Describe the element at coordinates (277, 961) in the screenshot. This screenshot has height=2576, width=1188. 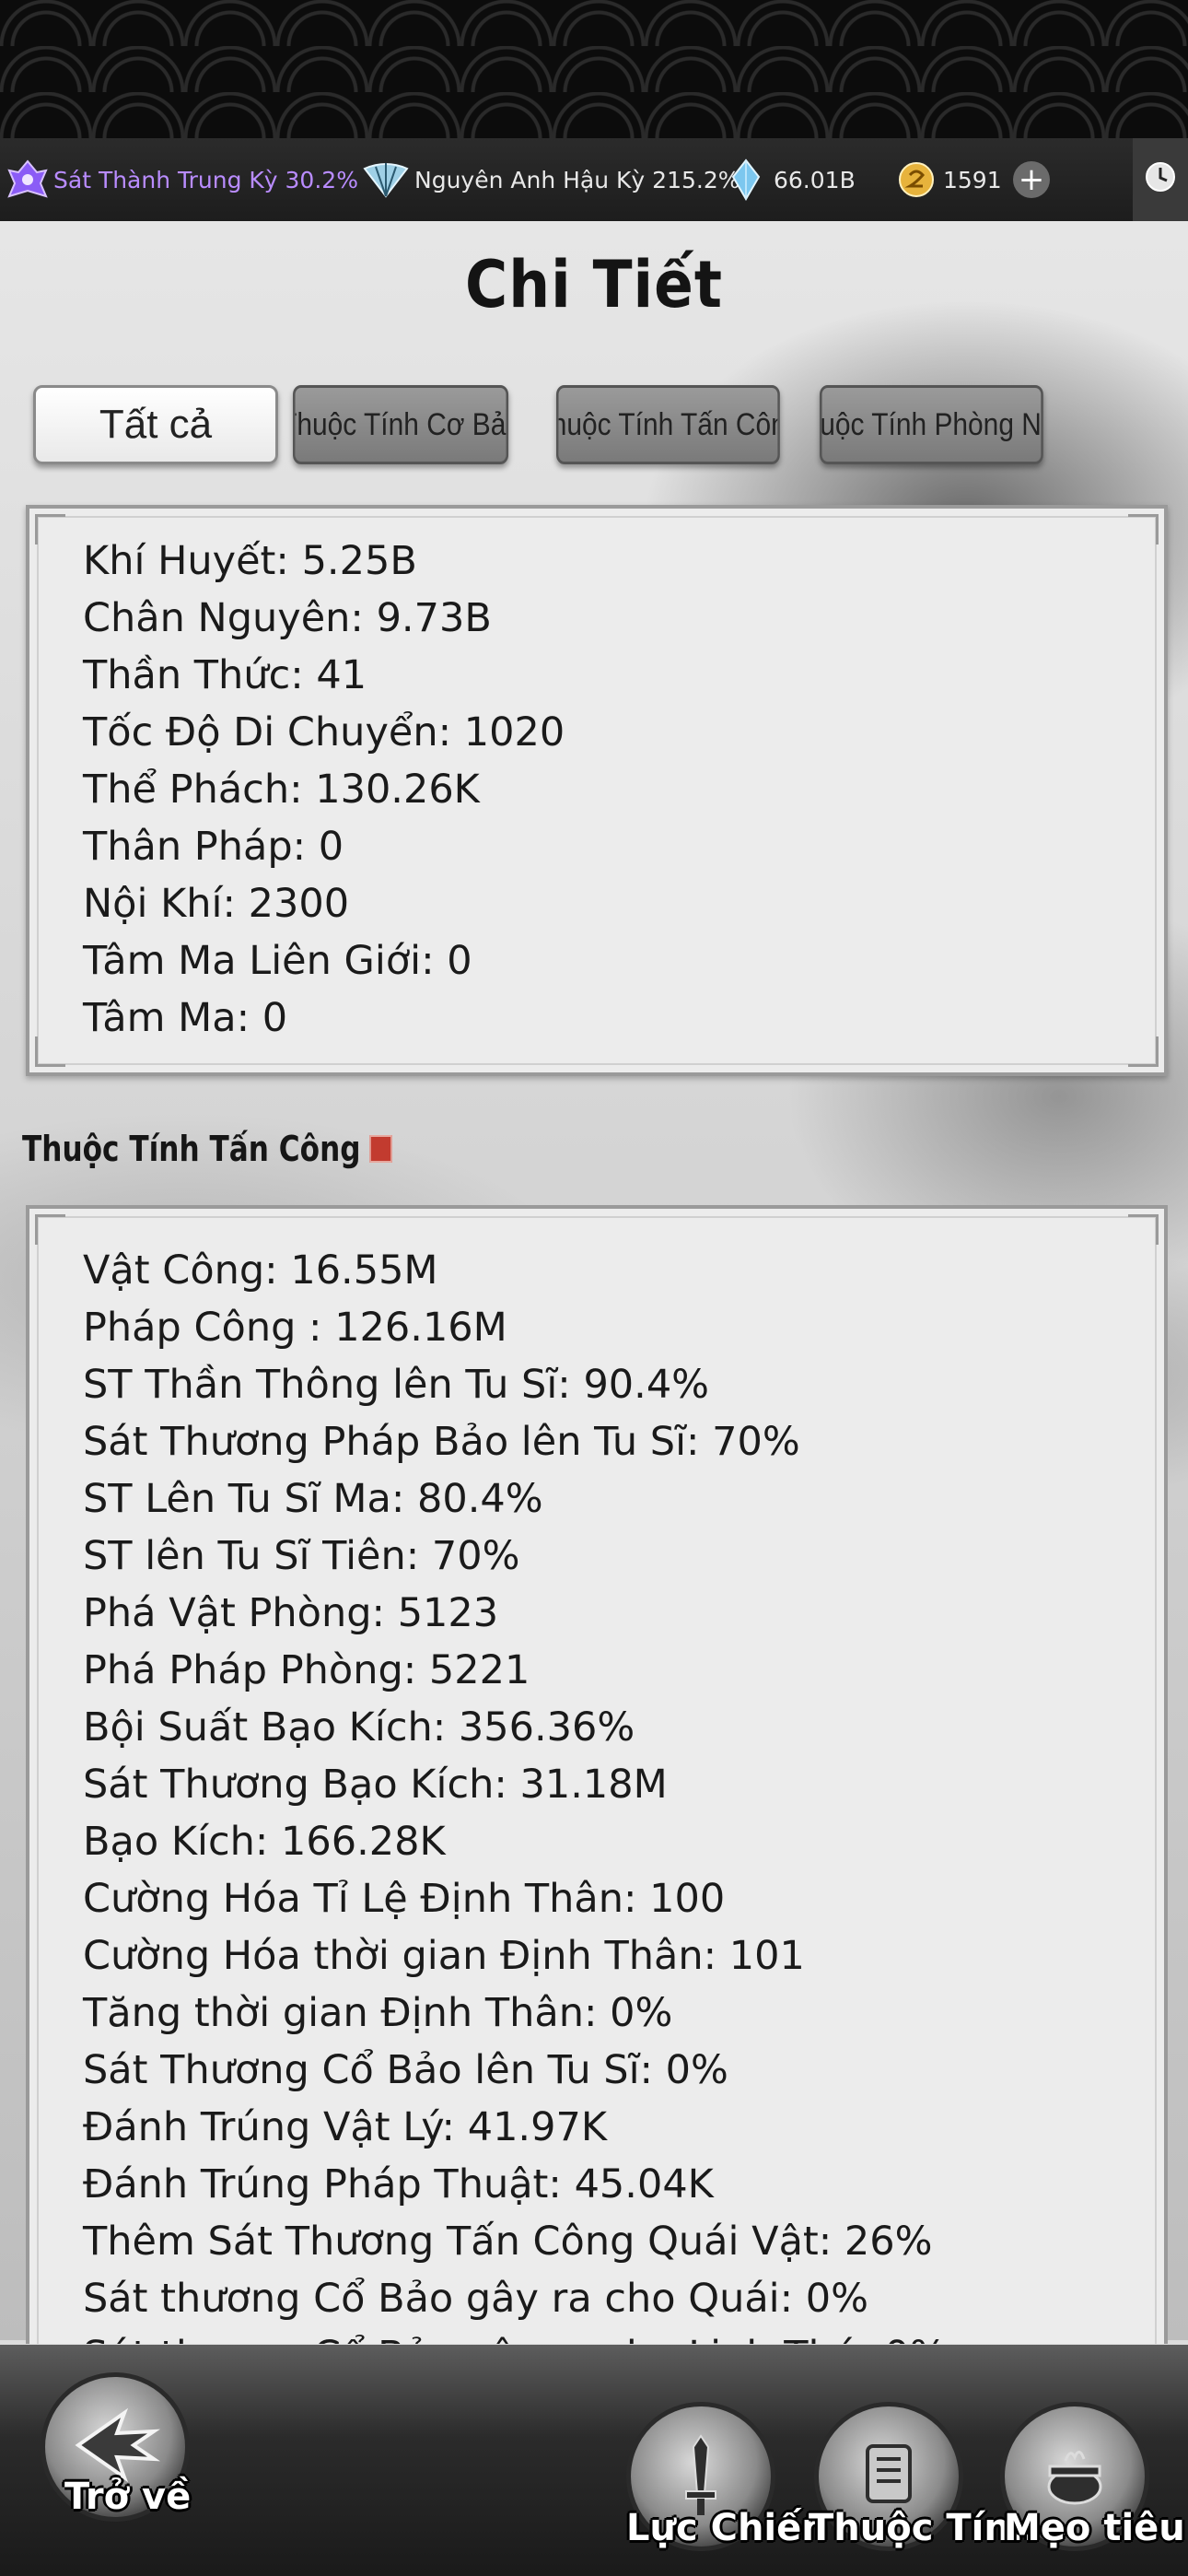
I see `stat-row: Tâm Ma Liên Giới: 0` at that location.